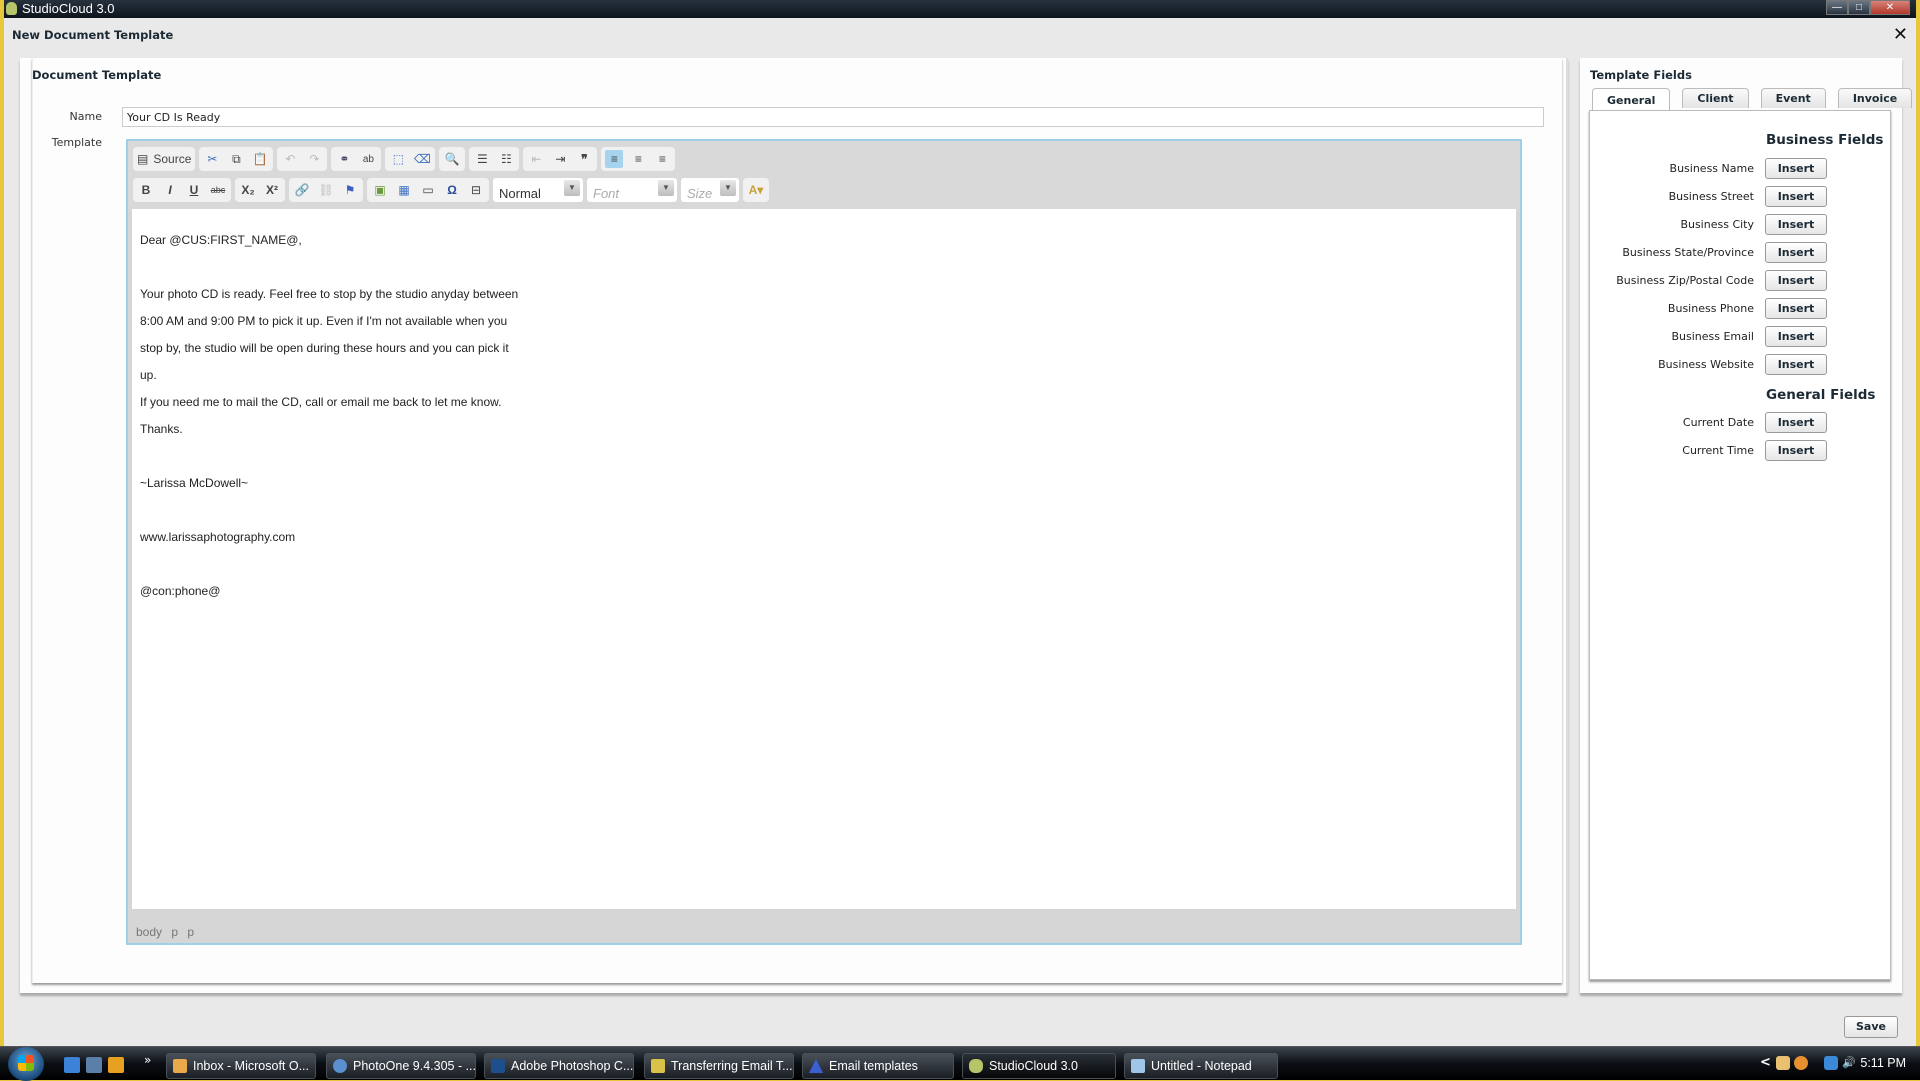 This screenshot has height=1081, width=1920. Describe the element at coordinates (1796, 364) in the screenshot. I see `insert-business-website-button: Insert` at that location.